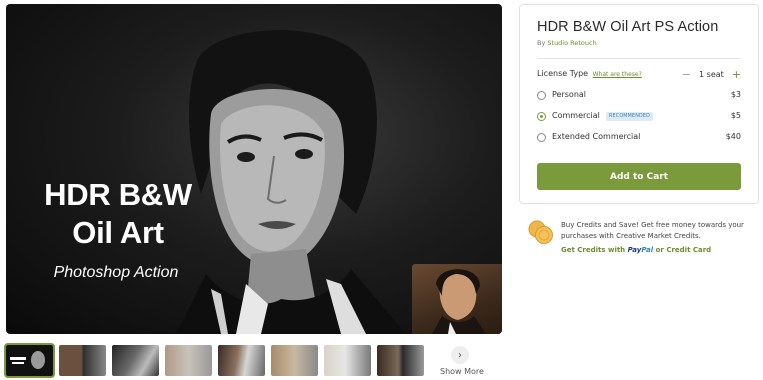 The image size is (763, 380). Describe the element at coordinates (571, 43) in the screenshot. I see `author-link: Studio Retouch` at that location.